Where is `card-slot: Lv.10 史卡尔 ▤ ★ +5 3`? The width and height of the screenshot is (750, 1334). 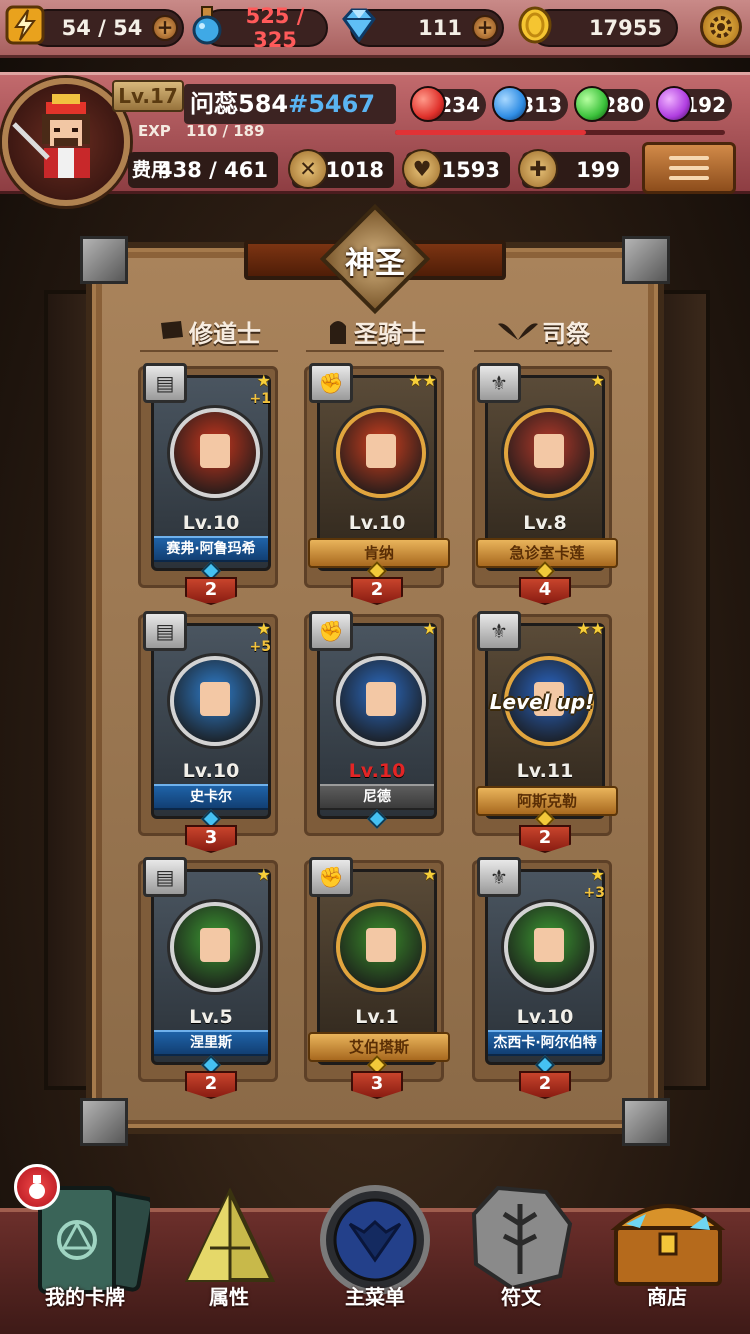 card-slot: Lv.10 史卡尔 ▤ ★ +5 3 is located at coordinates (208, 732).